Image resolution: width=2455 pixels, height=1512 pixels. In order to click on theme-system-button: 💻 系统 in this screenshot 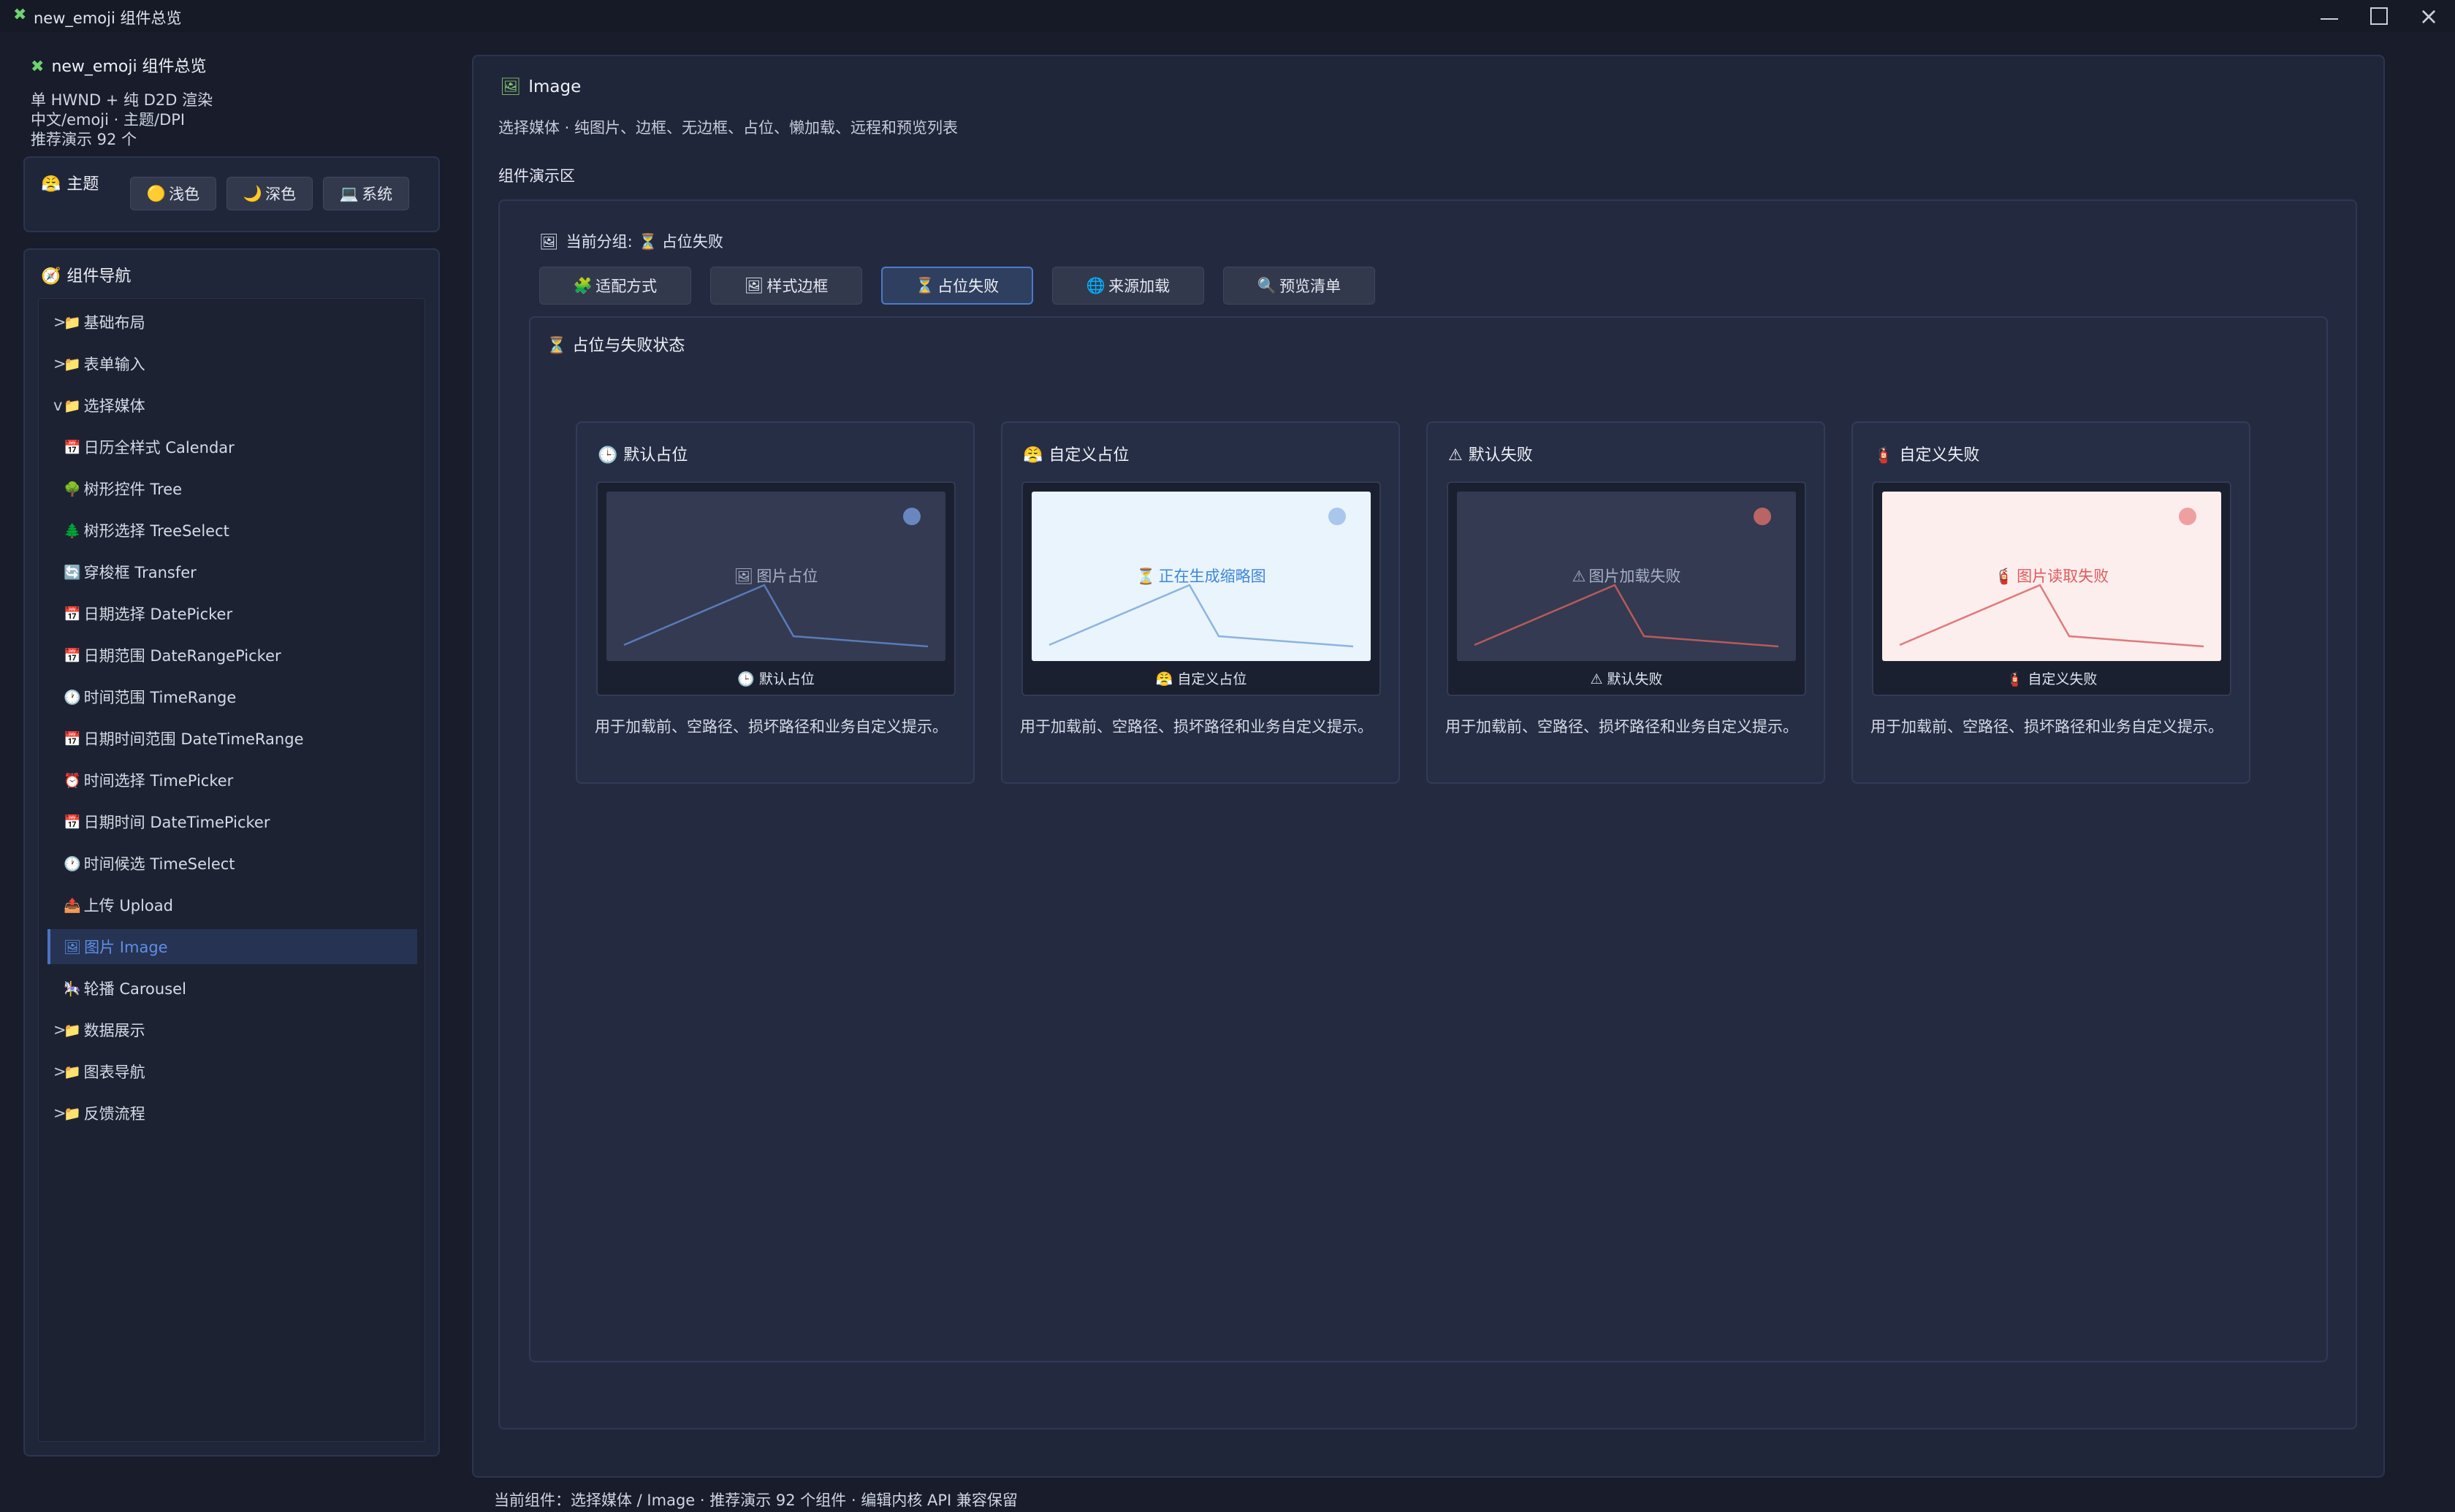, I will do `click(366, 193)`.